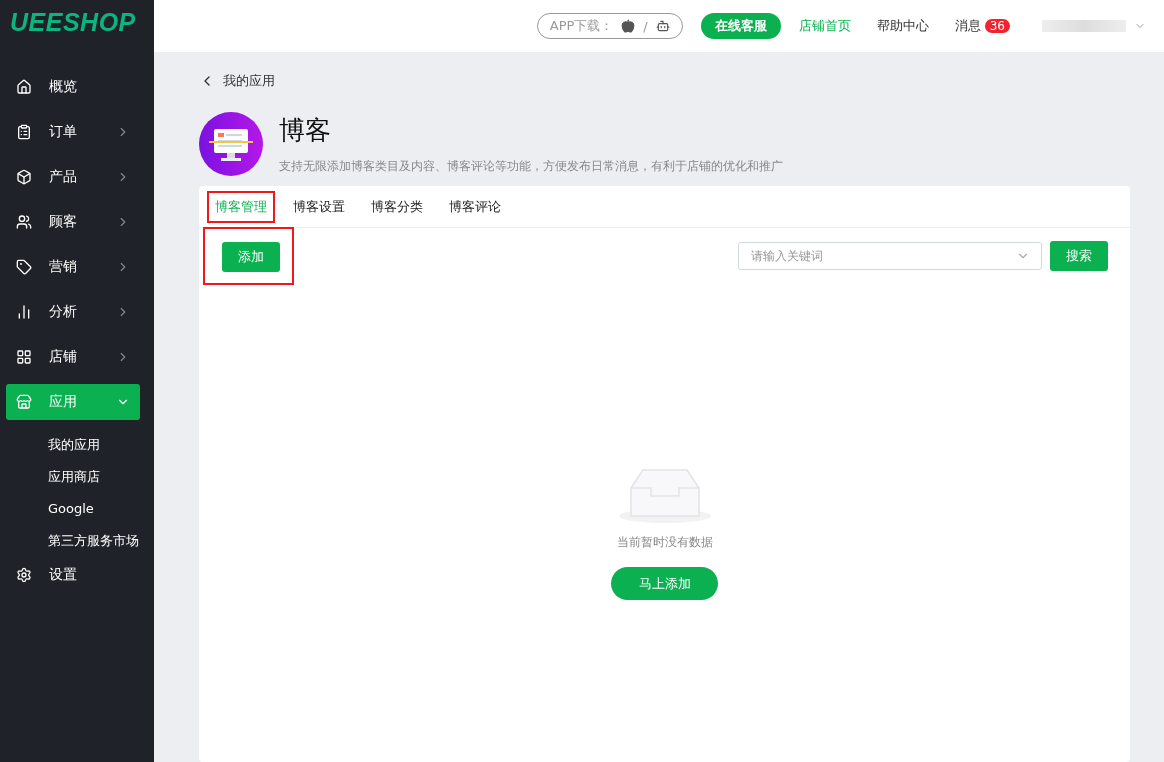  I want to click on clipboard-icon, so click(24, 132).